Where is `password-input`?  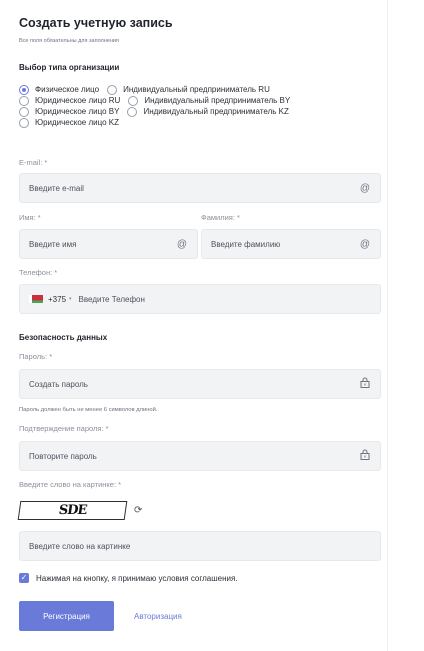
password-input is located at coordinates (194, 384).